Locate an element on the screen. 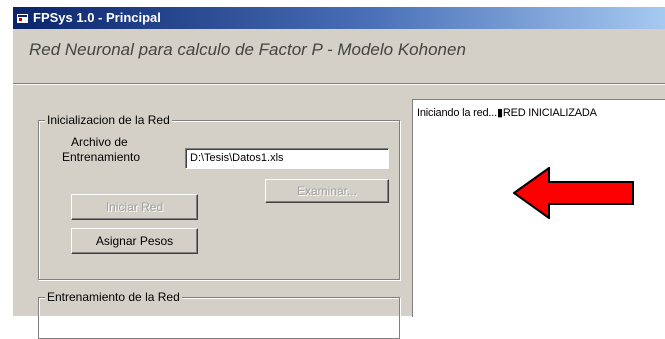 Image resolution: width=665 pixels, height=339 pixels. file-label-line1: Archivo de is located at coordinates (99, 142).